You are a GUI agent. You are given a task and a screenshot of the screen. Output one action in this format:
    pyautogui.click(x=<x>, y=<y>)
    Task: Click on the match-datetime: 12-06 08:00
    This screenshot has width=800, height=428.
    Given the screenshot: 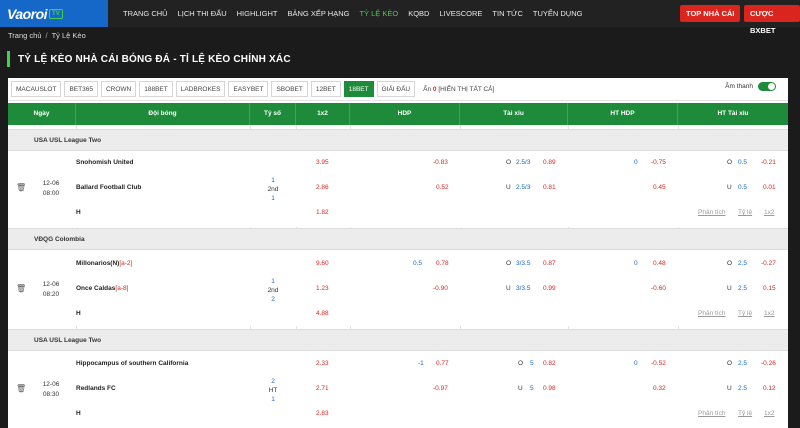 What is the action you would take?
    pyautogui.click(x=51, y=189)
    